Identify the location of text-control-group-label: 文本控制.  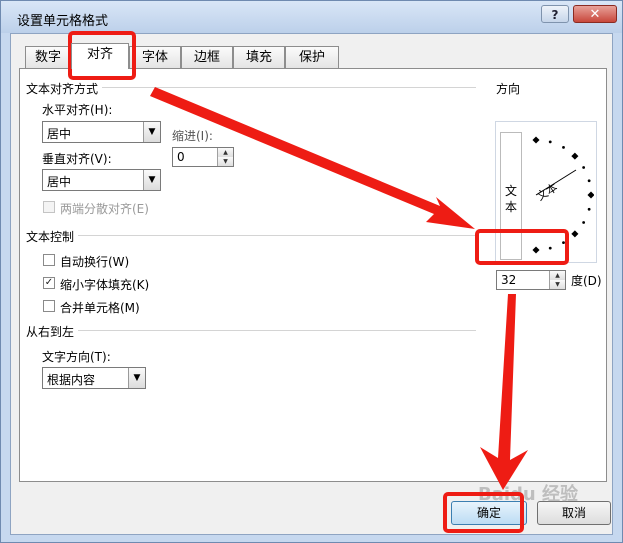
(52, 236).